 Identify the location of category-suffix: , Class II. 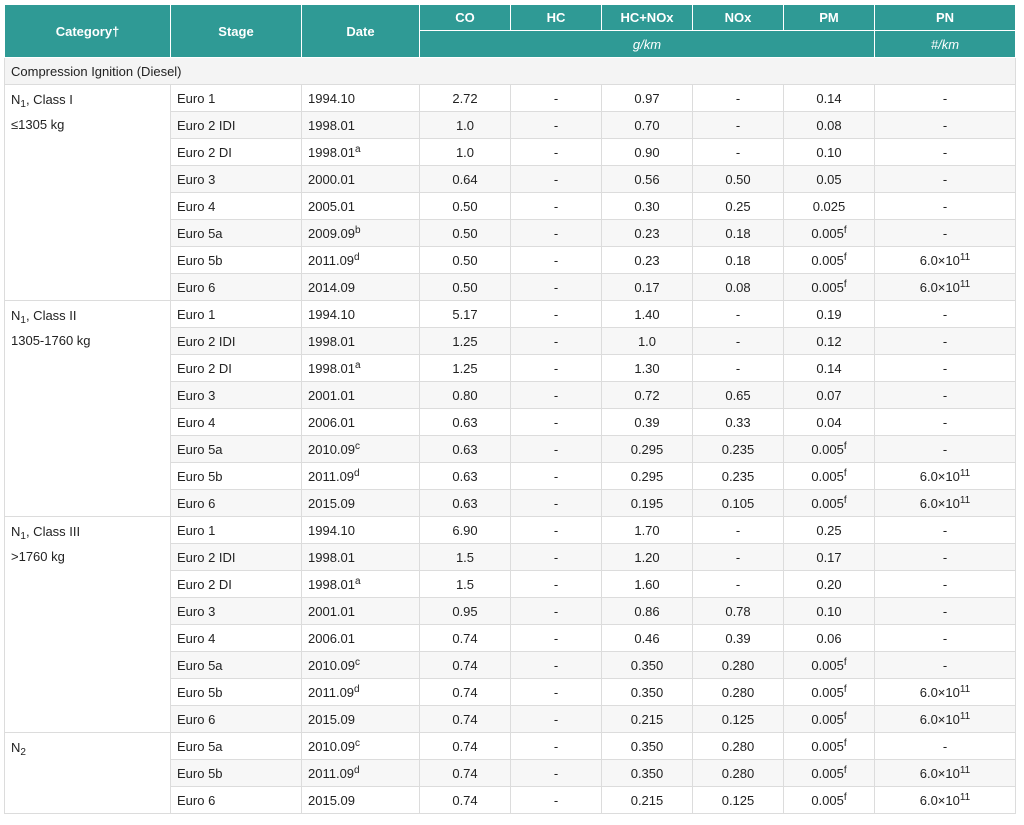
(51, 315).